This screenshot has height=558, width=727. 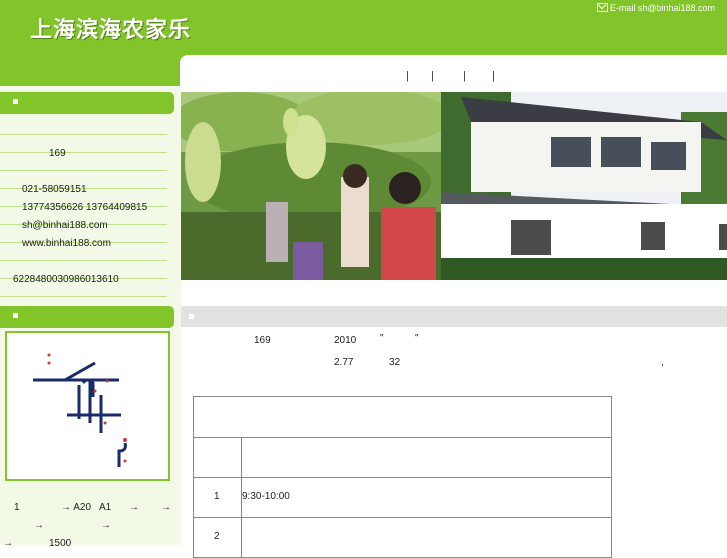 What do you see at coordinates (662, 362) in the screenshot?
I see `intro-text: ,` at bounding box center [662, 362].